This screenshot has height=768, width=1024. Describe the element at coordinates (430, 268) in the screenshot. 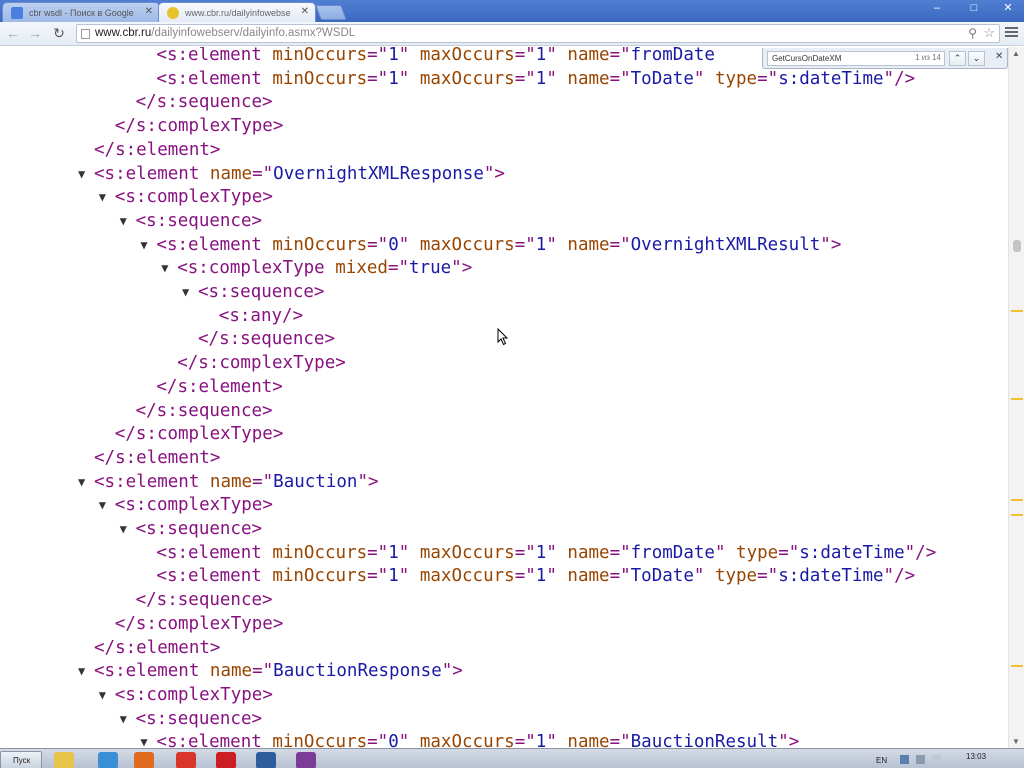

I see `xml-attr-value: true` at that location.